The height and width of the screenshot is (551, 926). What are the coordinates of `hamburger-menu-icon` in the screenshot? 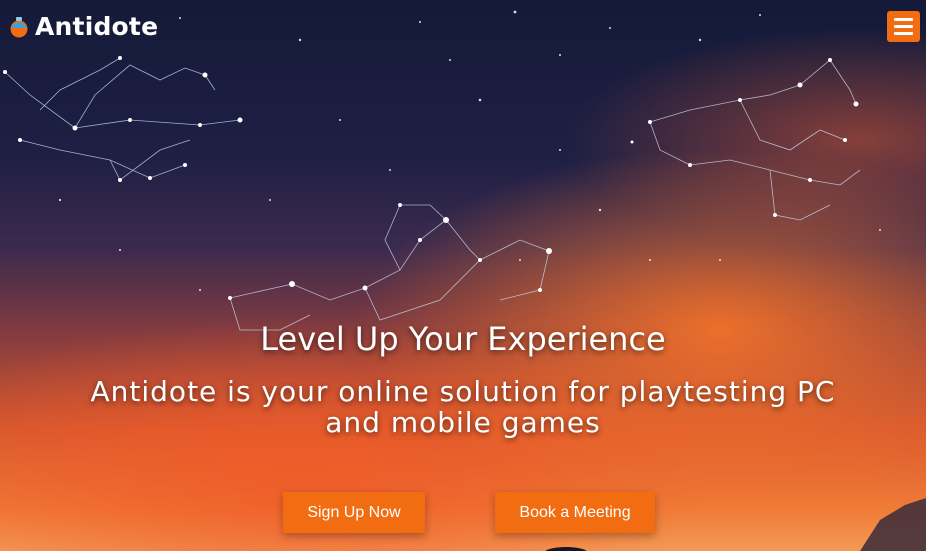 It's located at (903, 26).